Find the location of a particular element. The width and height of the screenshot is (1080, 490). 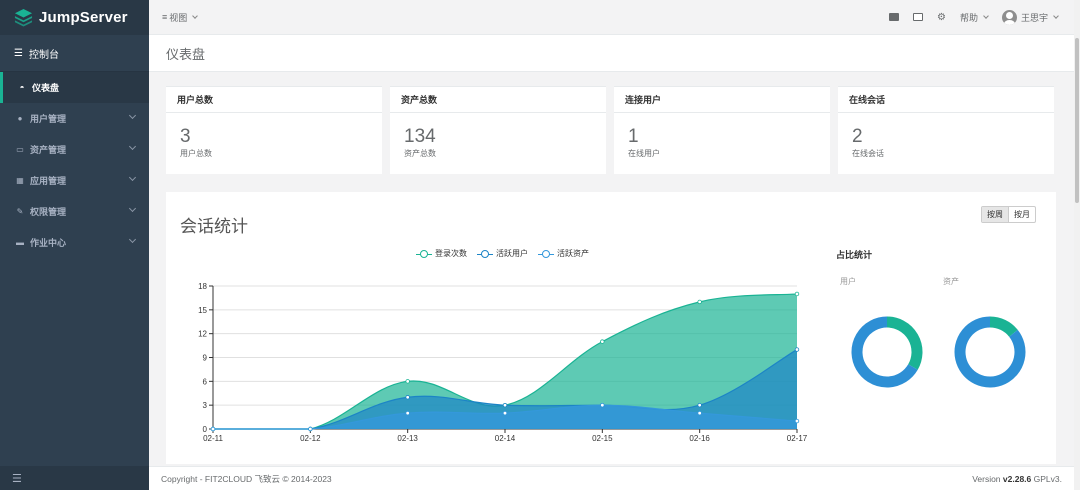

sidebar-item-label: 用户管理 is located at coordinates (48, 119).